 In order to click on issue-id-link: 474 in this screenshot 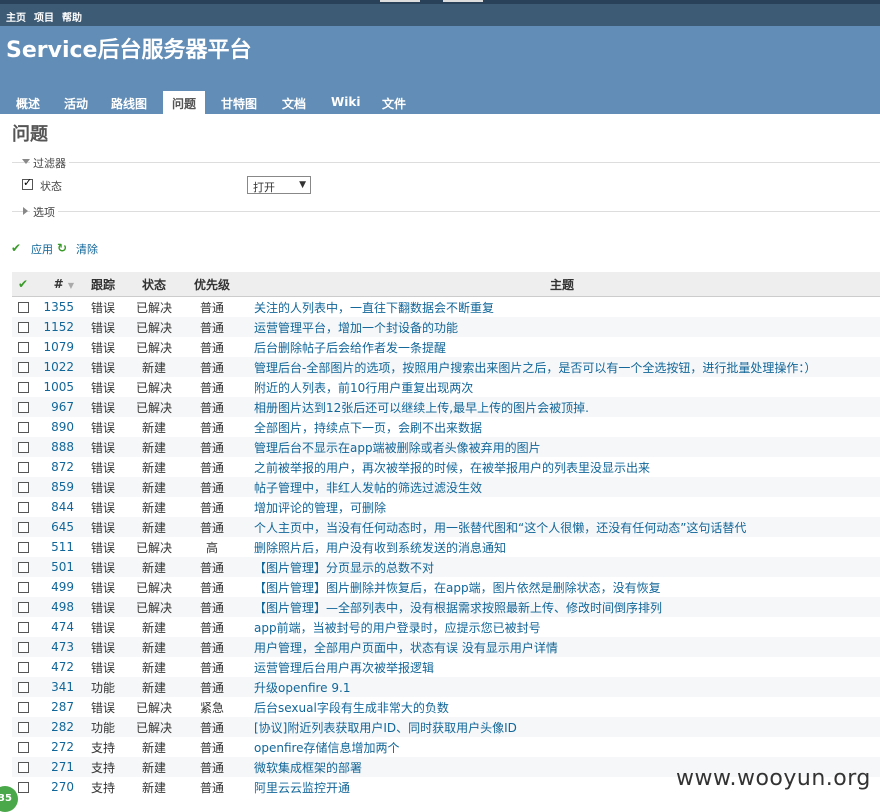, I will do `click(56, 627)`.